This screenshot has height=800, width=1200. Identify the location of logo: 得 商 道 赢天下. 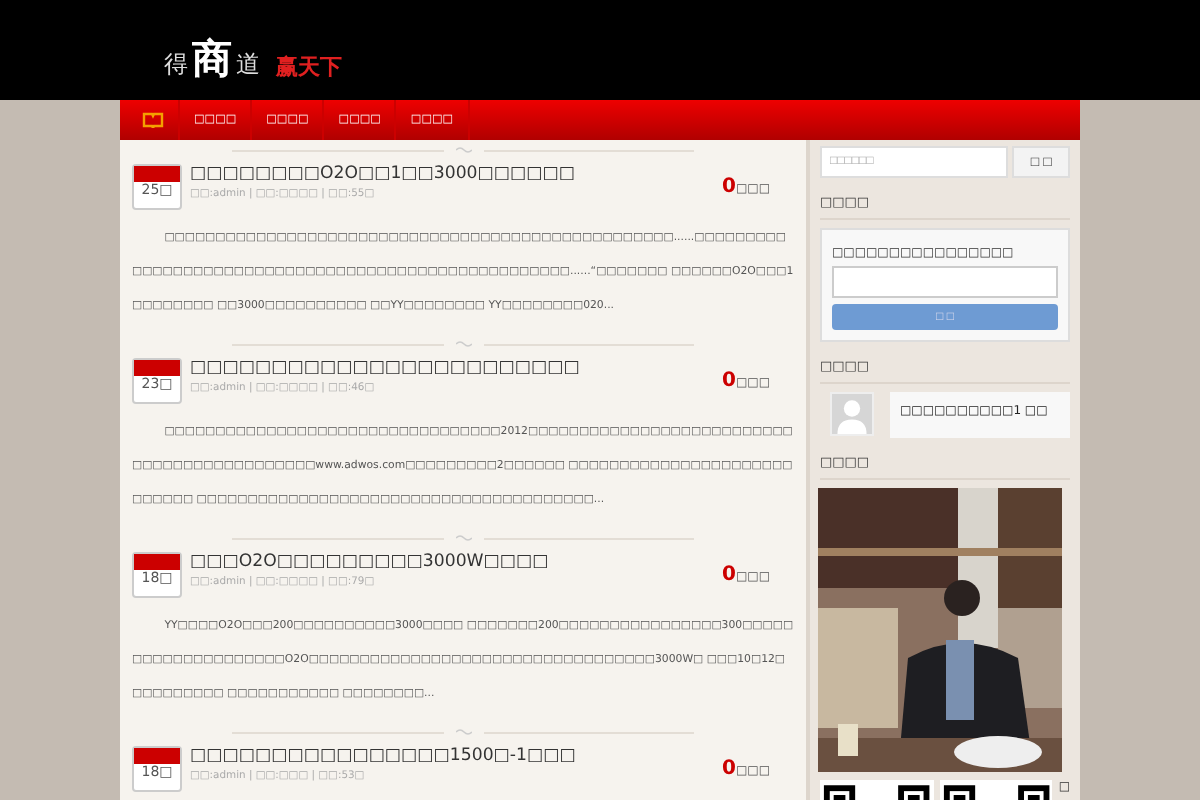
(253, 50).